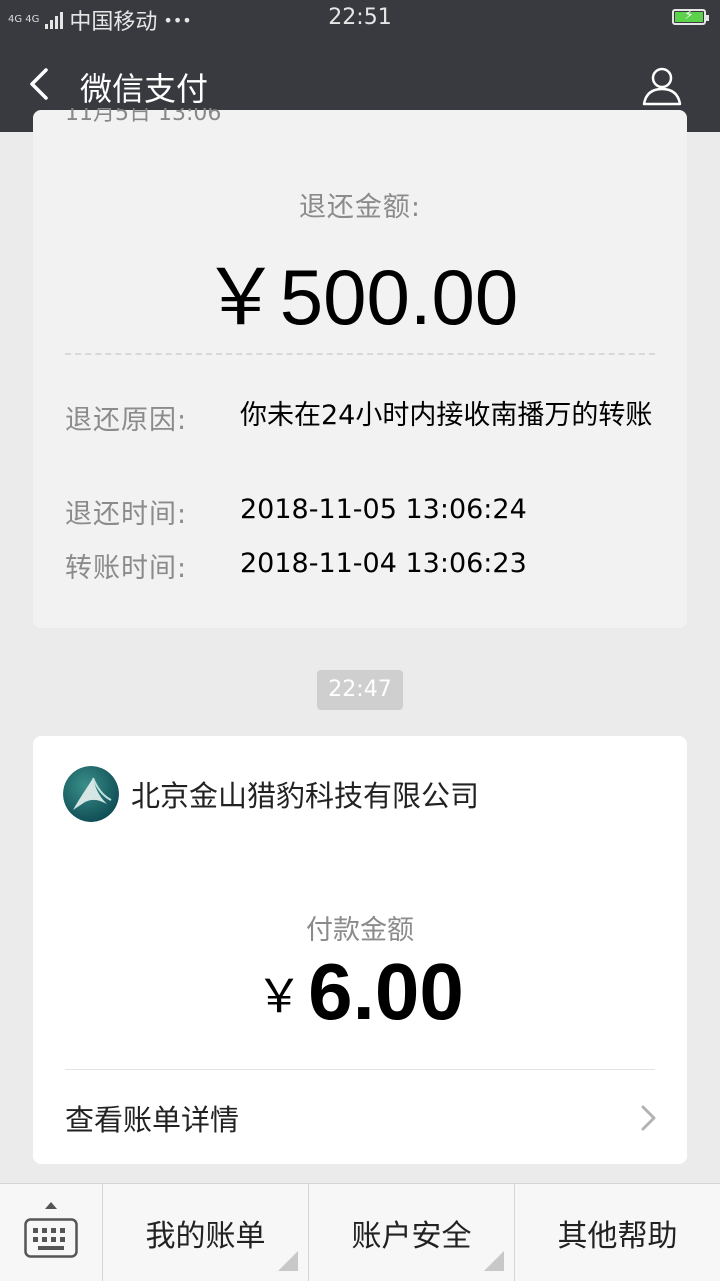  What do you see at coordinates (205, 1236) in the screenshot?
I see `tab-my-bills-label: 我的账单` at bounding box center [205, 1236].